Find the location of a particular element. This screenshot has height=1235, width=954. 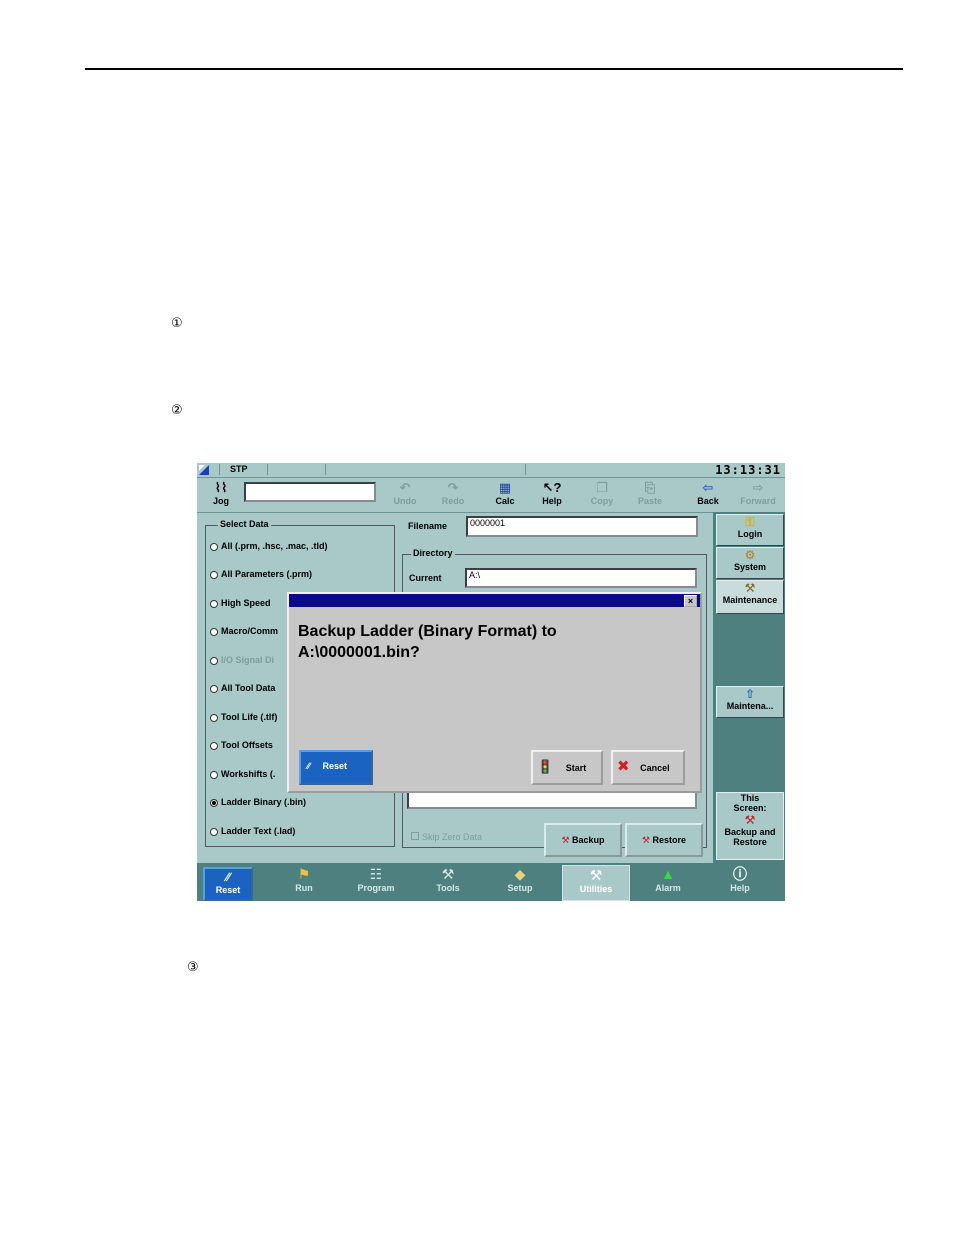

filename-input: 0000001 is located at coordinates (582, 526).